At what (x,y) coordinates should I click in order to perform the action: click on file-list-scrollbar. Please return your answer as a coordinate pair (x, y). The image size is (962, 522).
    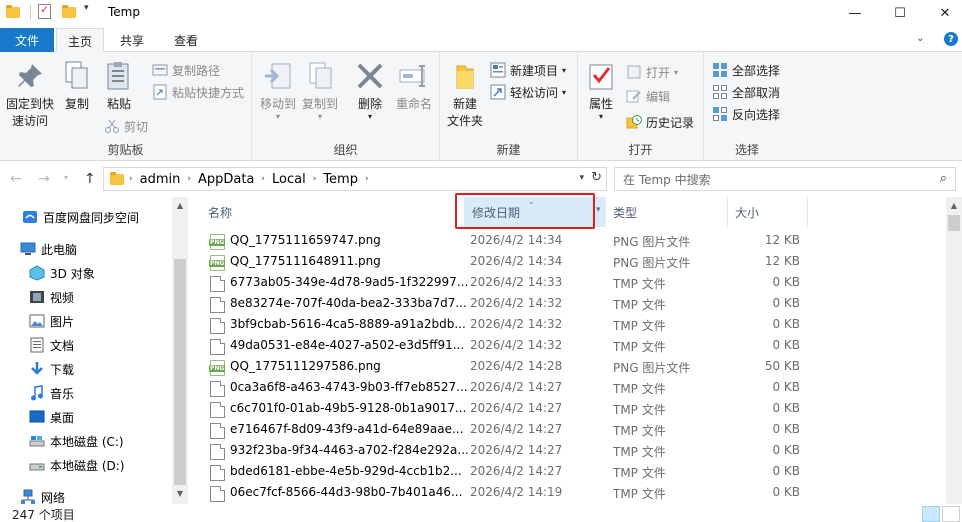
    Looking at the image, I should click on (954, 350).